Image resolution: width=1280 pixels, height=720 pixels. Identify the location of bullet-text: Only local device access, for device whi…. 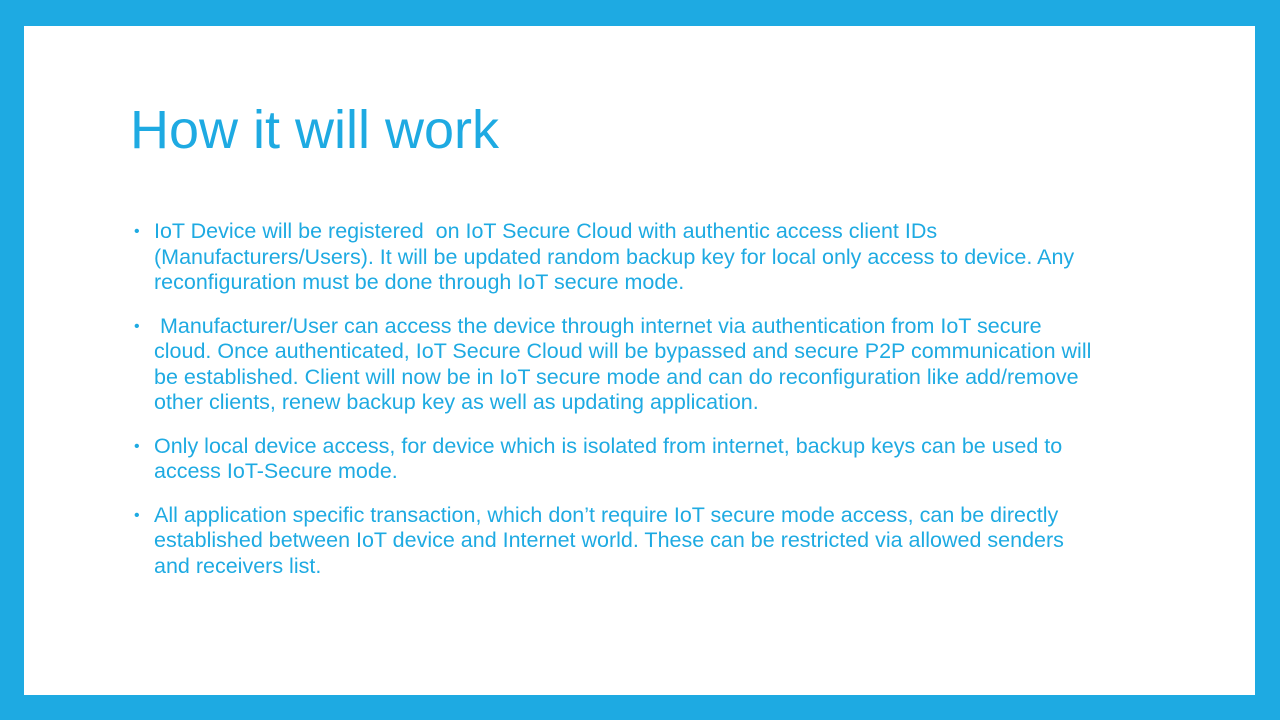
(611, 458).